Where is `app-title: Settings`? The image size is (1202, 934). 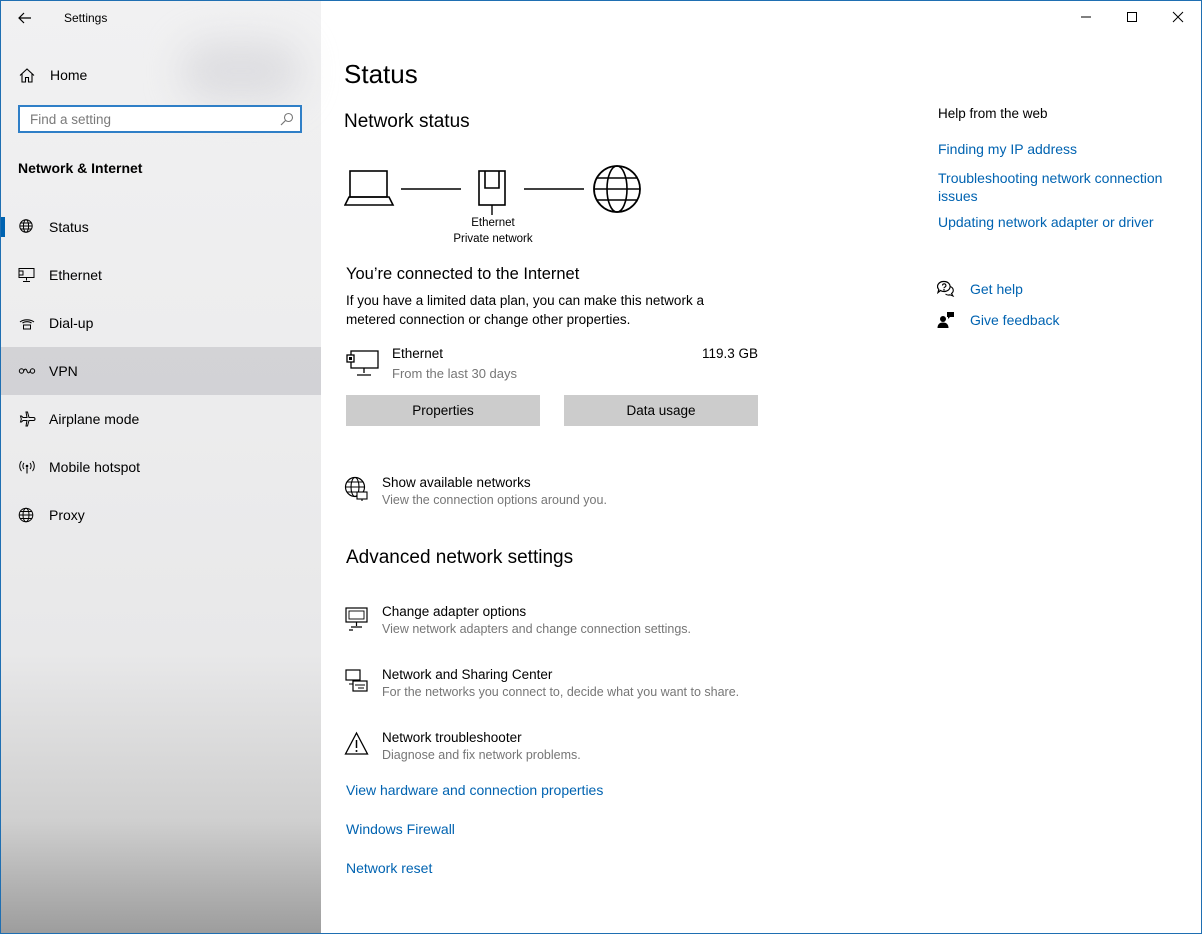
app-title: Settings is located at coordinates (86, 18).